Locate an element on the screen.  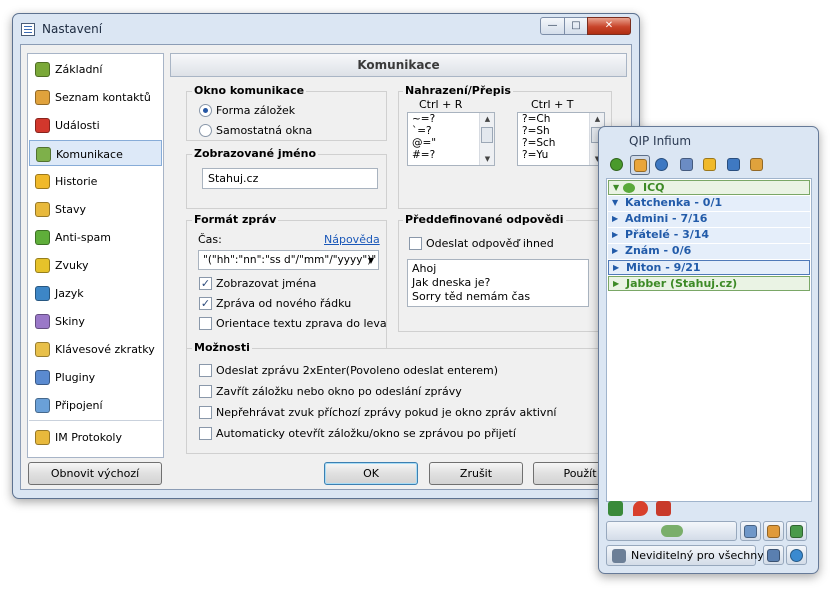
sidebar-item-klavesove-zkratky: Klávesové zkratky is located at coordinates (95, 349).